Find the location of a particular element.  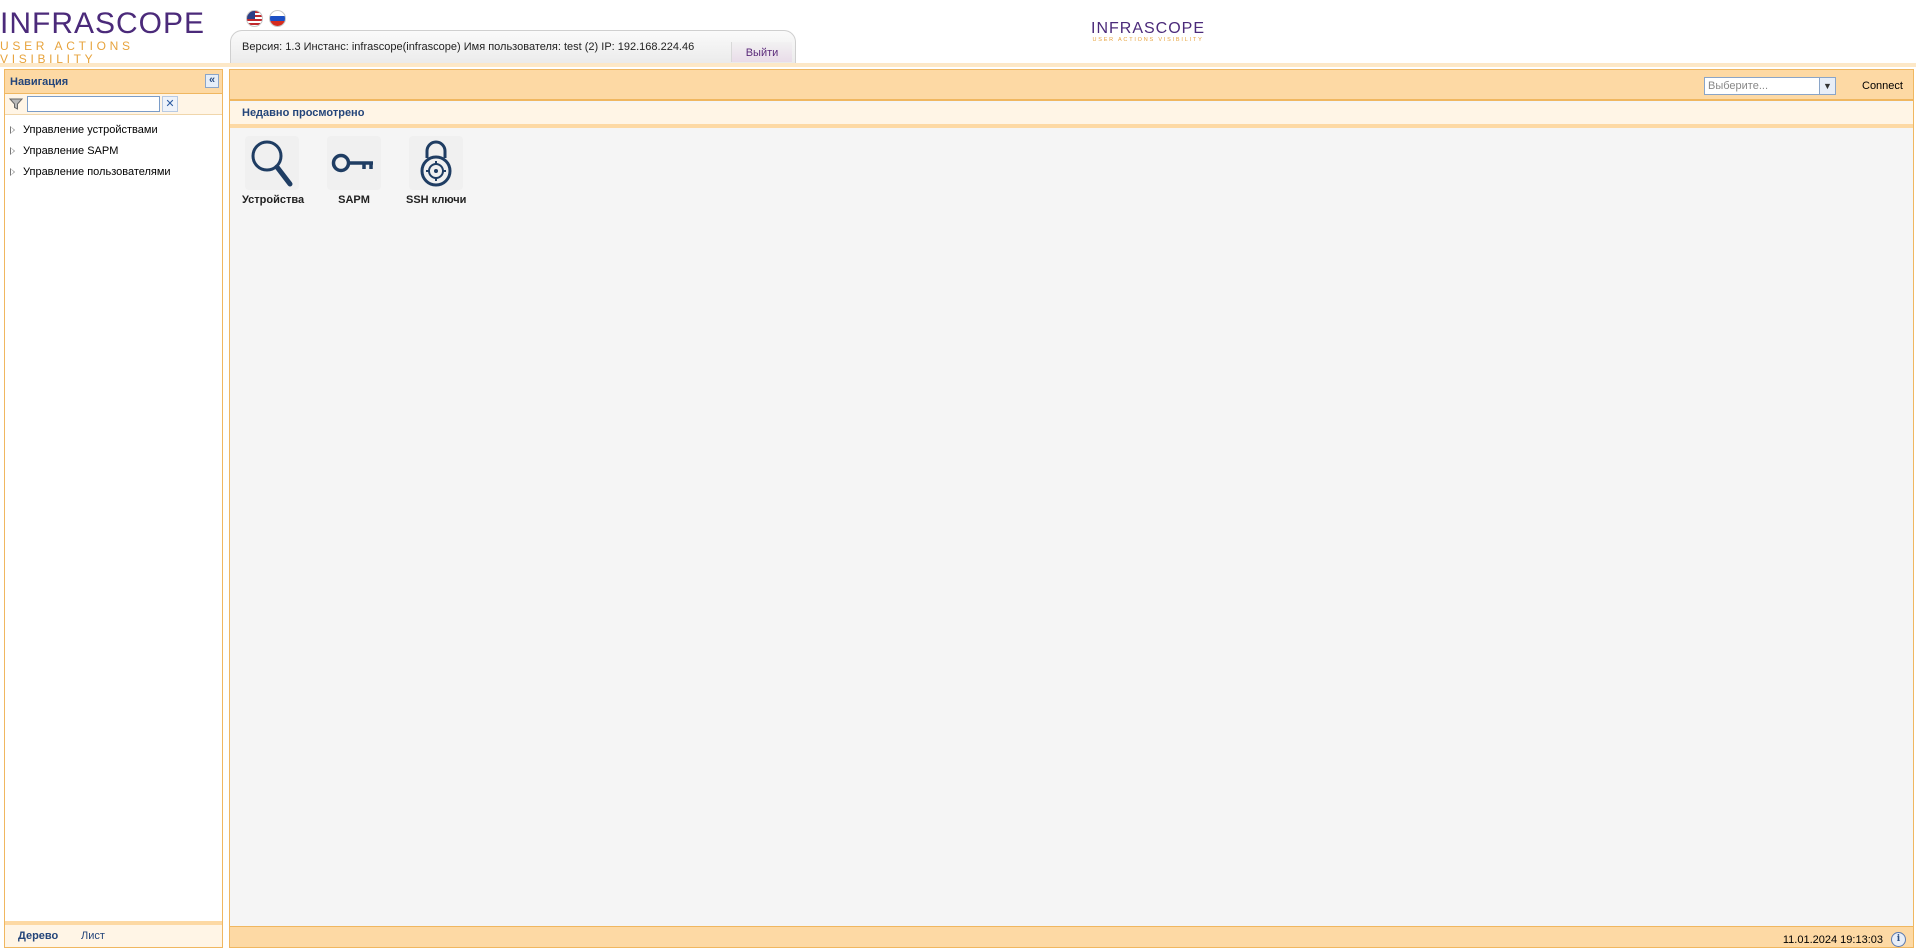

infrascope-logo: INFRASCOPE USER ACTIONS VISIBILITY is located at coordinates (111, 37).